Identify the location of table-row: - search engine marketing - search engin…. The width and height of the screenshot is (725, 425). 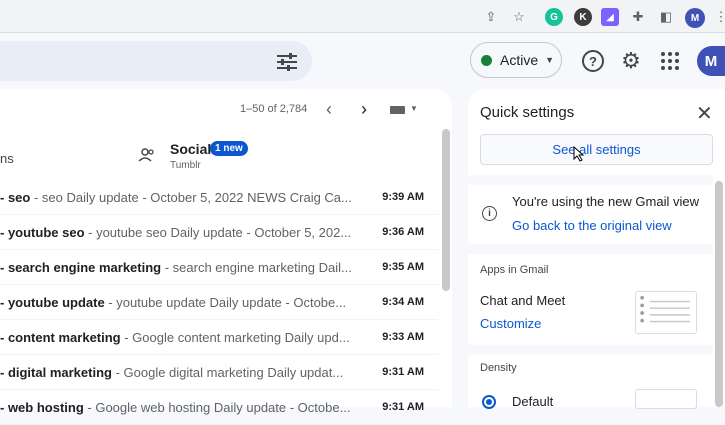
(219, 267).